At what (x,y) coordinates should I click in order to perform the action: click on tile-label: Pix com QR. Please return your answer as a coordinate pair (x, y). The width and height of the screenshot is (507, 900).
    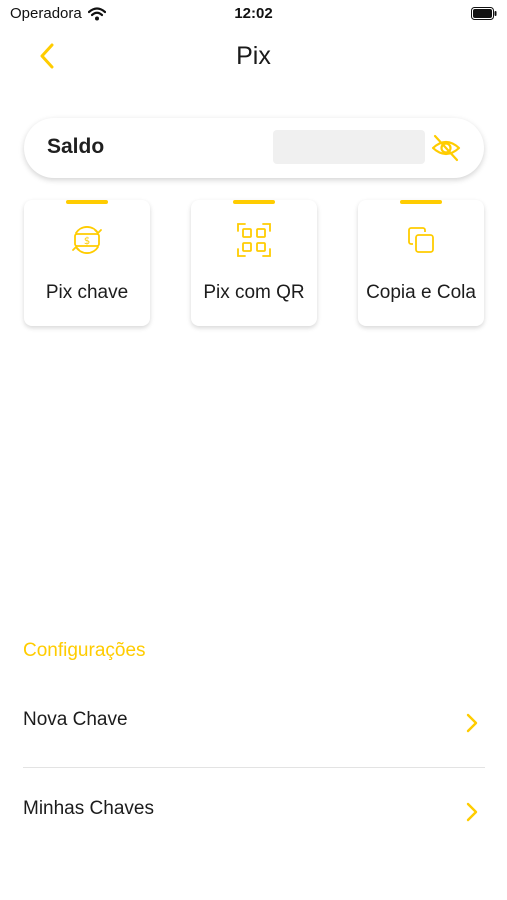
    Looking at the image, I should click on (254, 292).